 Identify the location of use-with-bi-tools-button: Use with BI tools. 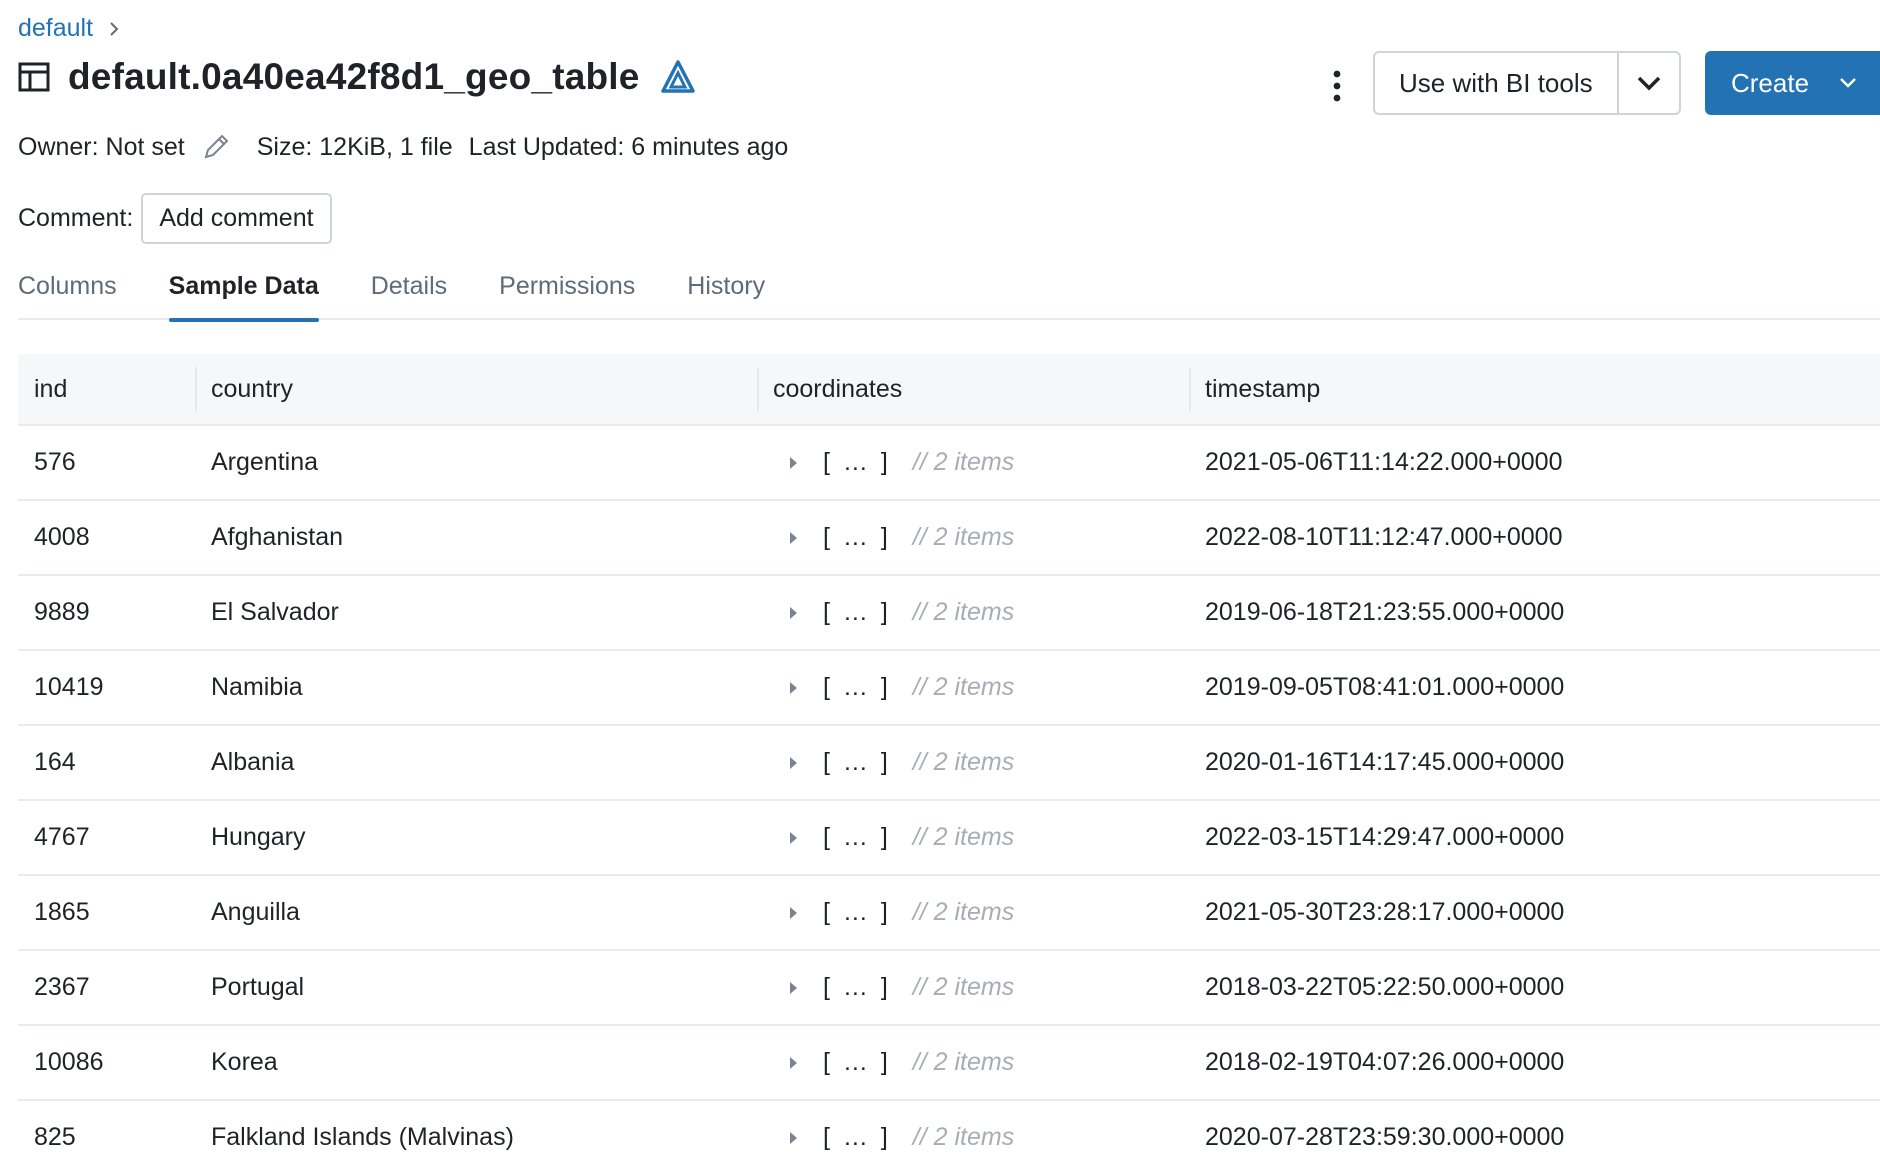
(1497, 83).